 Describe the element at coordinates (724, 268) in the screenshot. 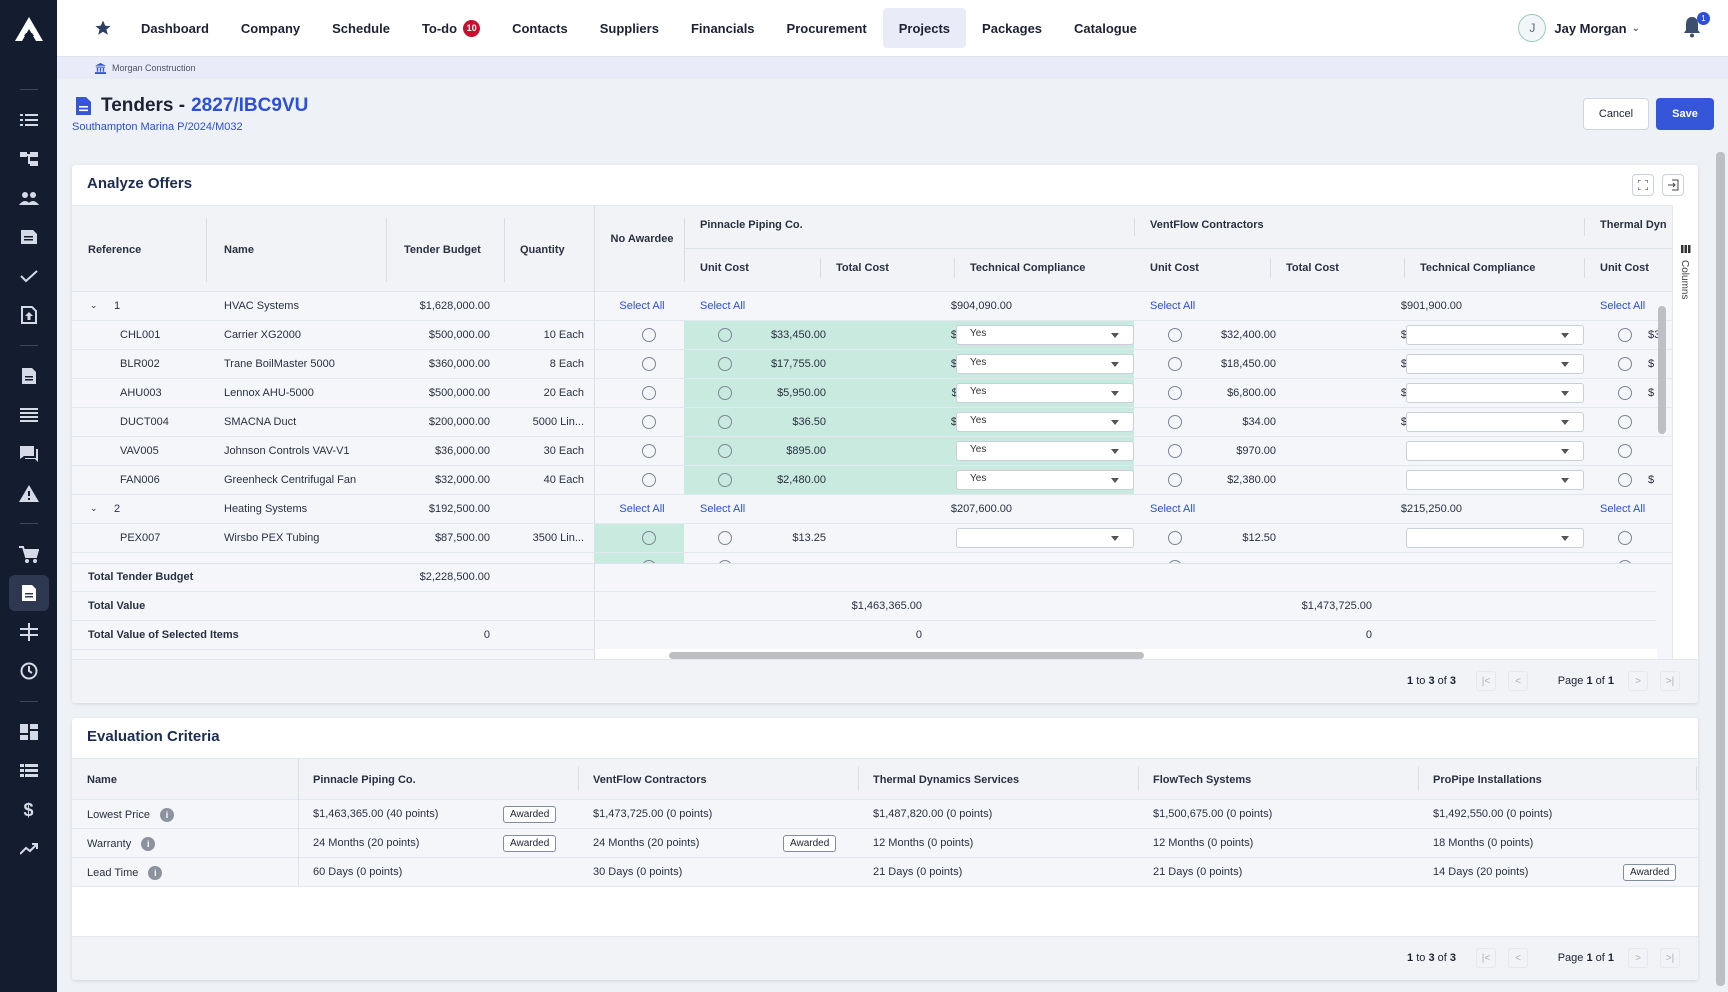

I see `header-unit-cost: Unit Cost` at that location.